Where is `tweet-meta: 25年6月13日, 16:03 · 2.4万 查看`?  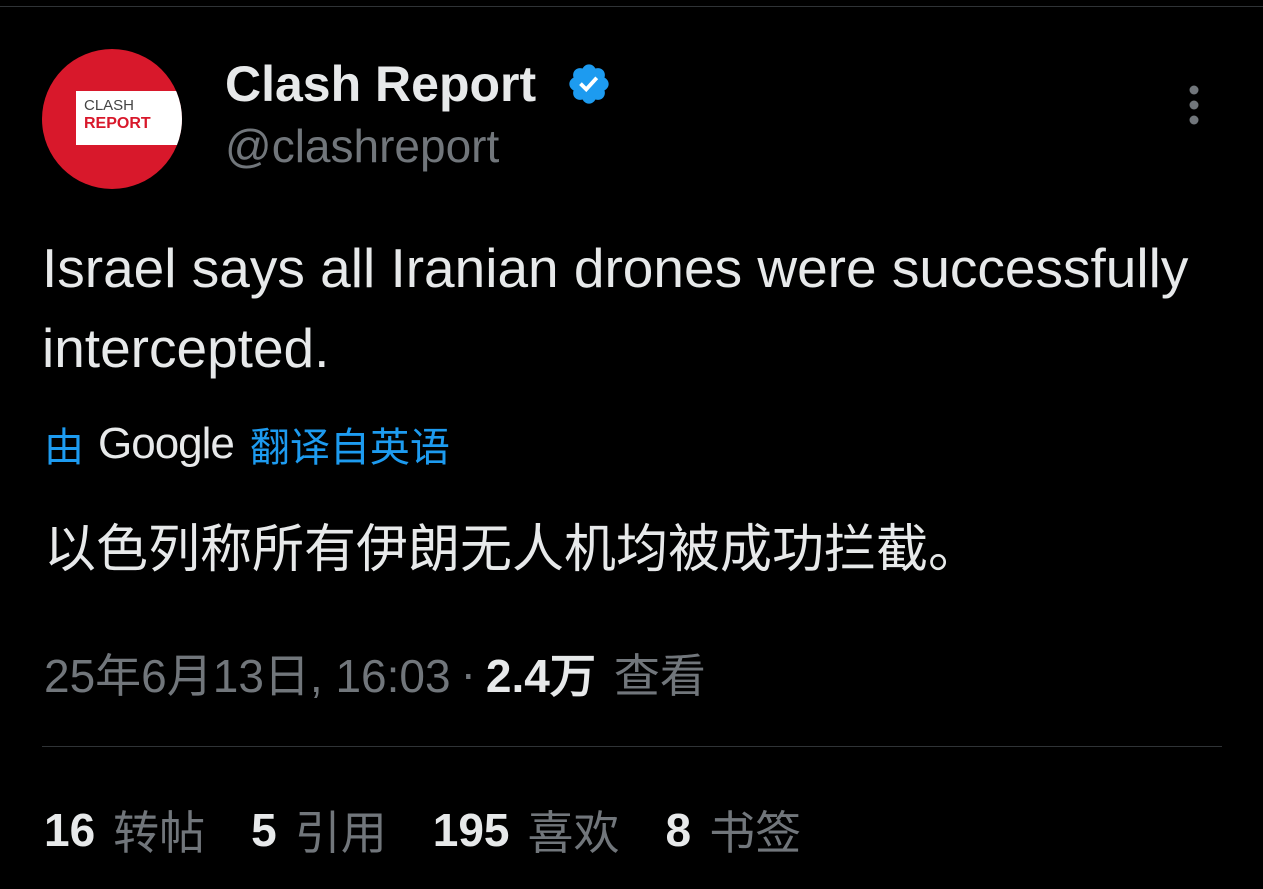
tweet-meta: 25年6月13日, 16:03 · 2.4万 查看 is located at coordinates (375, 673).